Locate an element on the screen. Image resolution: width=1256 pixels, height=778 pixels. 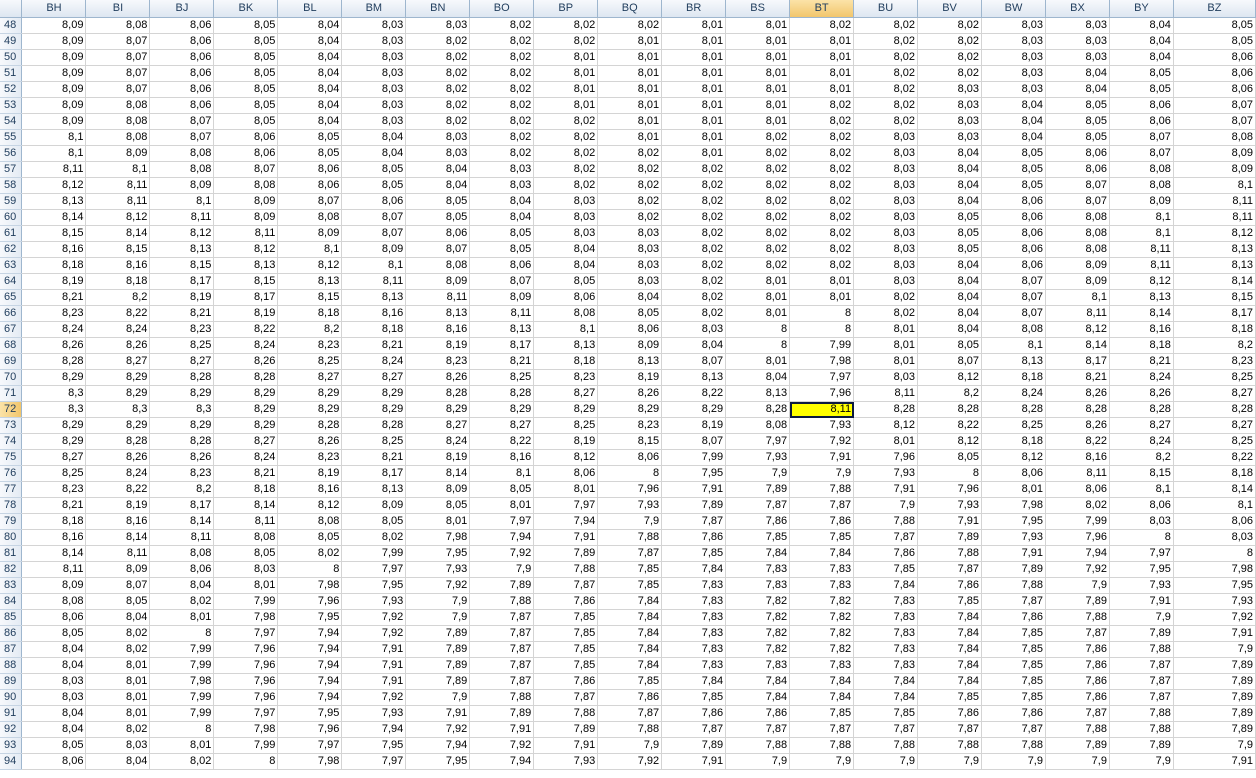
cell-bq82: 7,85 is located at coordinates (630, 569).